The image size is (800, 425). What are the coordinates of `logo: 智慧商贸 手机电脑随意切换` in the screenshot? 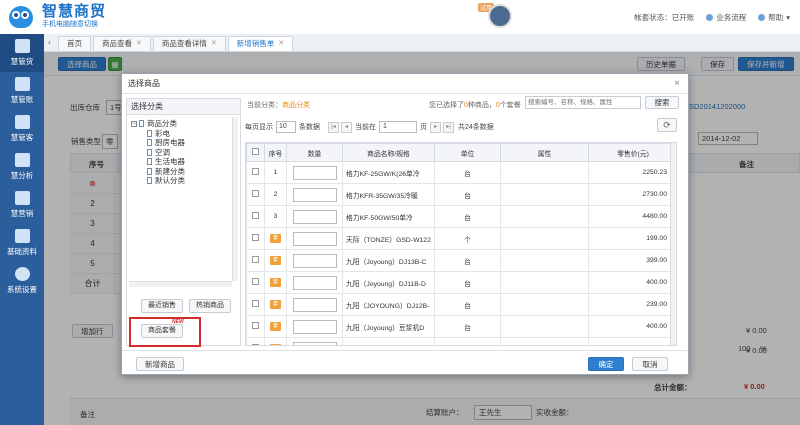 It's located at (56, 16).